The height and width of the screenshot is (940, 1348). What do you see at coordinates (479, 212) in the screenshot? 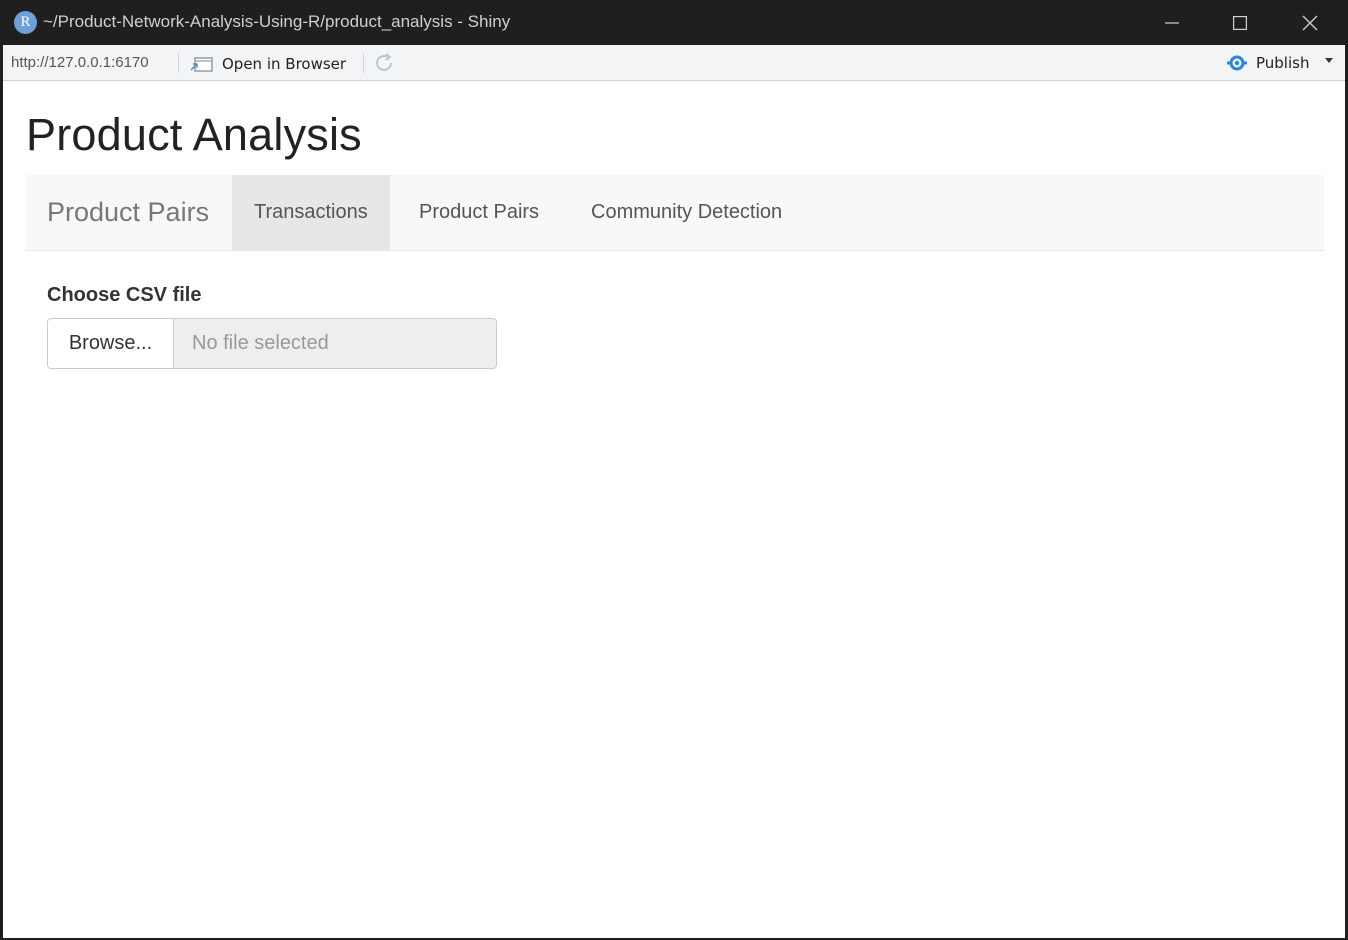
I see `tab-product-pairs: Product Pairs` at bounding box center [479, 212].